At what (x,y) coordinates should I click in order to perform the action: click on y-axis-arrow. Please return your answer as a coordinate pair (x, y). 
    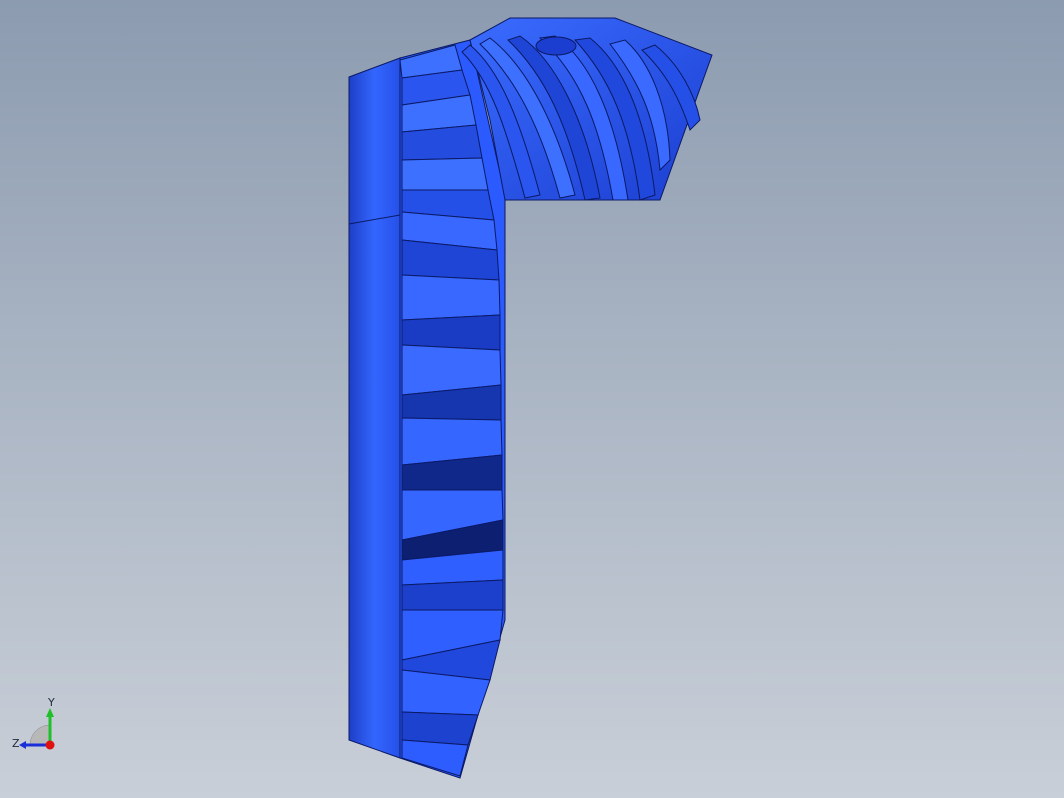
    Looking at the image, I should click on (50, 712).